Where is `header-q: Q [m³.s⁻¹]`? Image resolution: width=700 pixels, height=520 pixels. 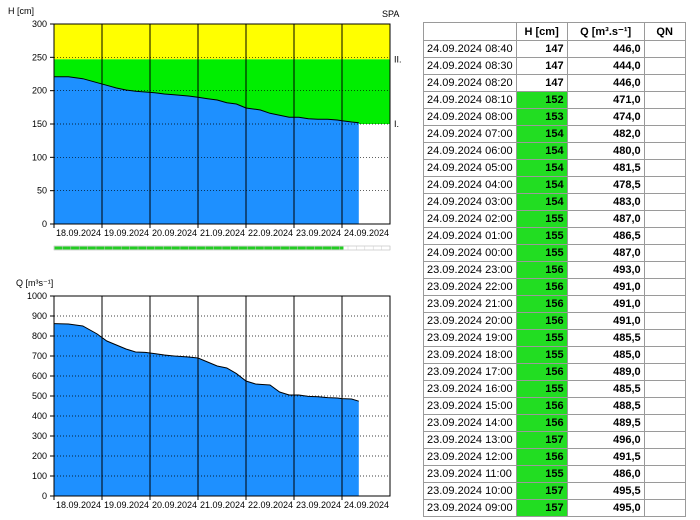
header-q: Q [m³.s⁻¹] is located at coordinates (605, 31).